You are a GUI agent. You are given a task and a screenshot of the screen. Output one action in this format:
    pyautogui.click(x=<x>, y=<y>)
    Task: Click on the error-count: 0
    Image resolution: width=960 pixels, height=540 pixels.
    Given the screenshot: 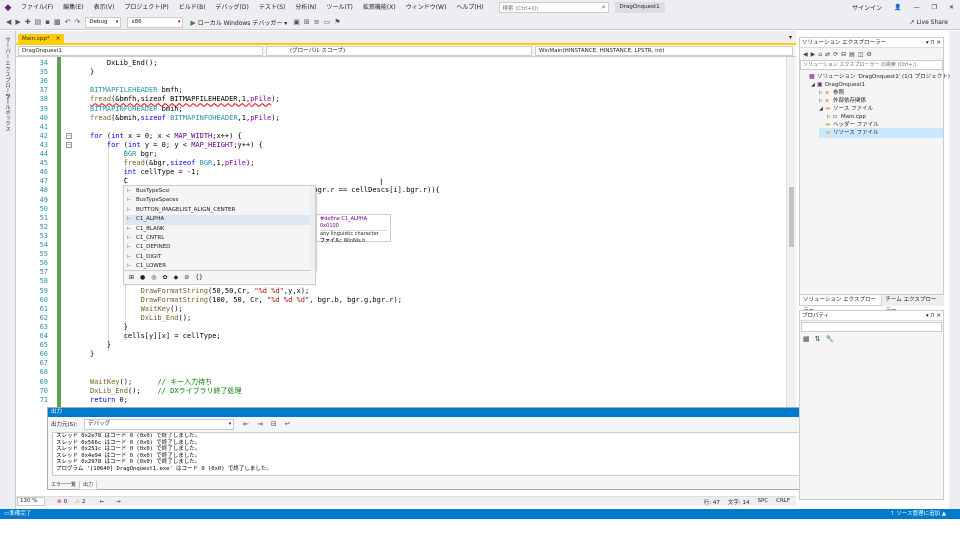 What is the action you would take?
    pyautogui.click(x=66, y=502)
    